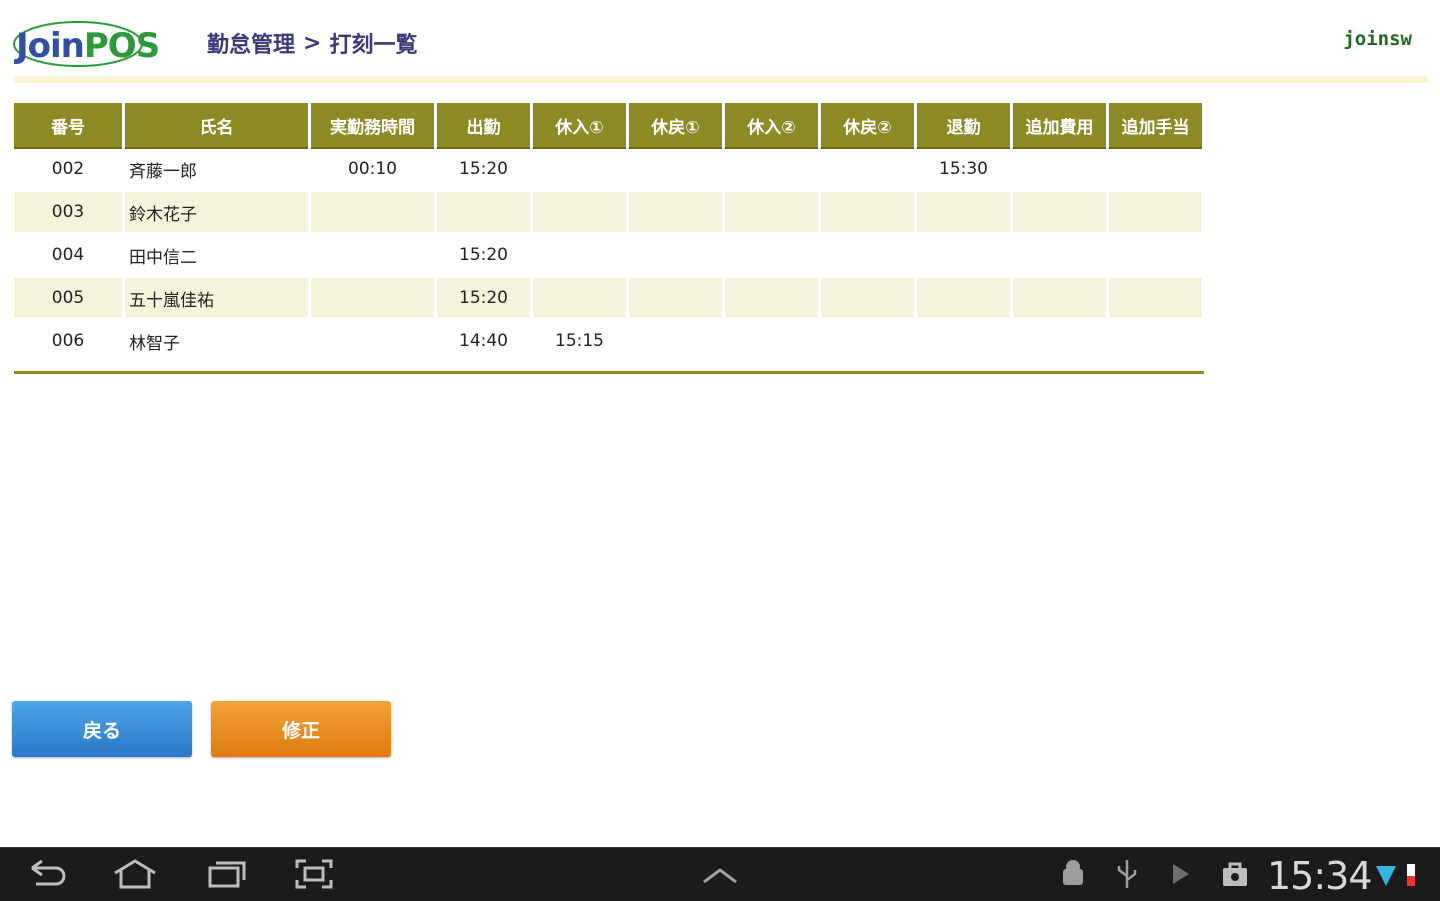  I want to click on table-row: 003 鈴木花子, so click(608, 213).